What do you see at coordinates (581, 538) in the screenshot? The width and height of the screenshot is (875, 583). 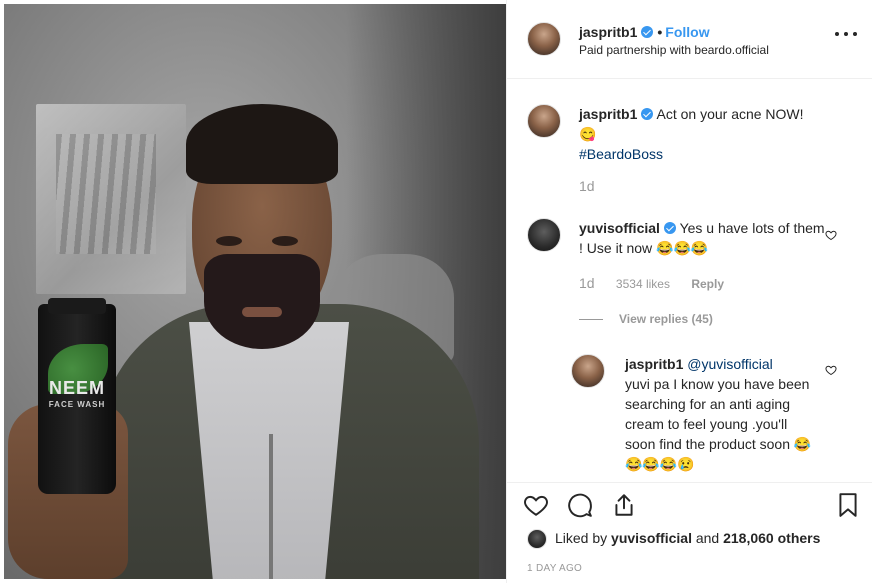 I see `liked-by-prefix: Liked by` at bounding box center [581, 538].